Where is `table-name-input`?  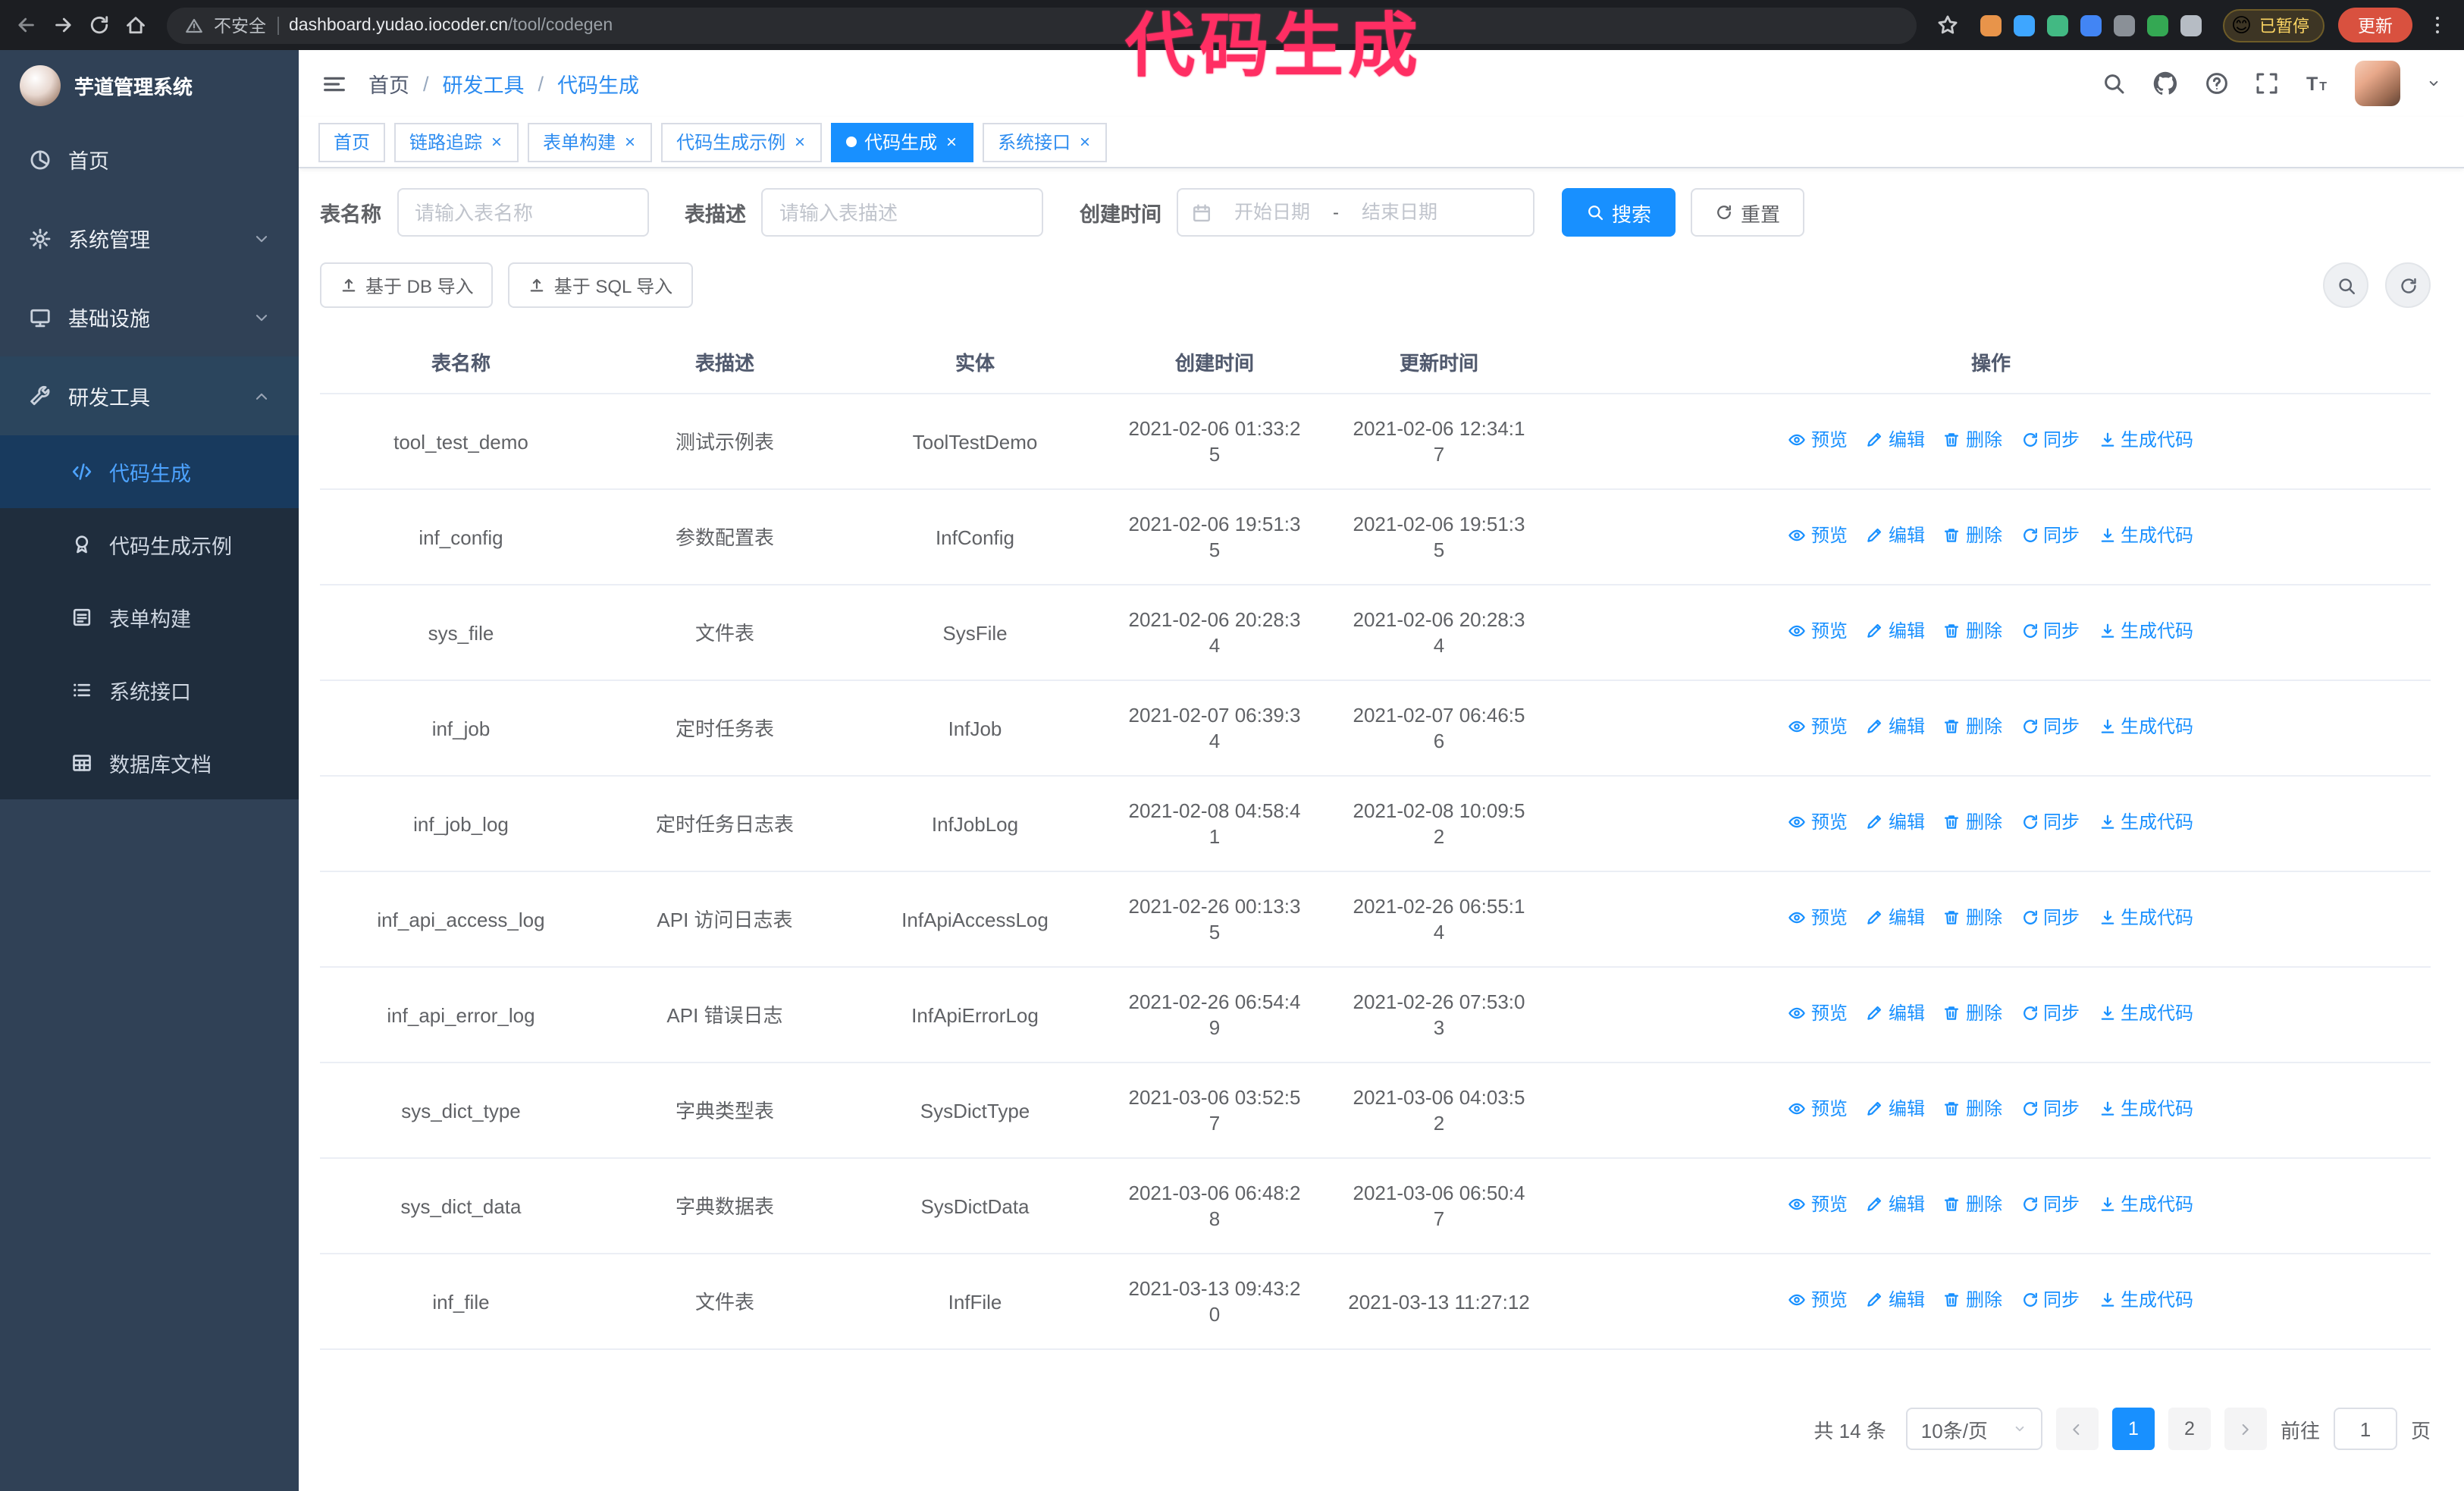
table-name-input is located at coordinates (523, 212).